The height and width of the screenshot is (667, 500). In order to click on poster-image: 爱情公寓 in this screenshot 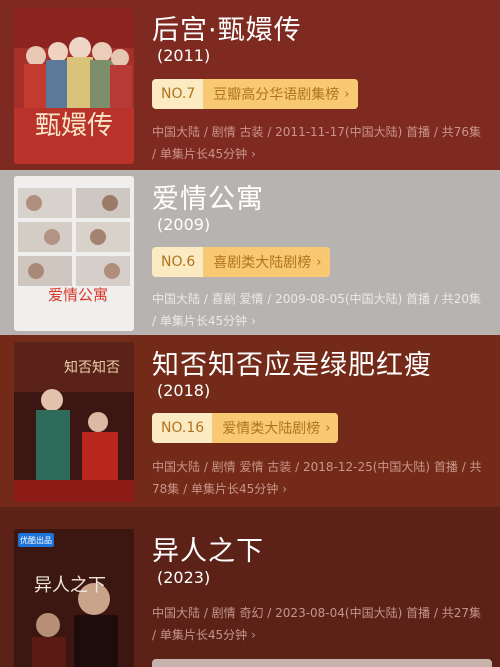, I will do `click(74, 253)`.